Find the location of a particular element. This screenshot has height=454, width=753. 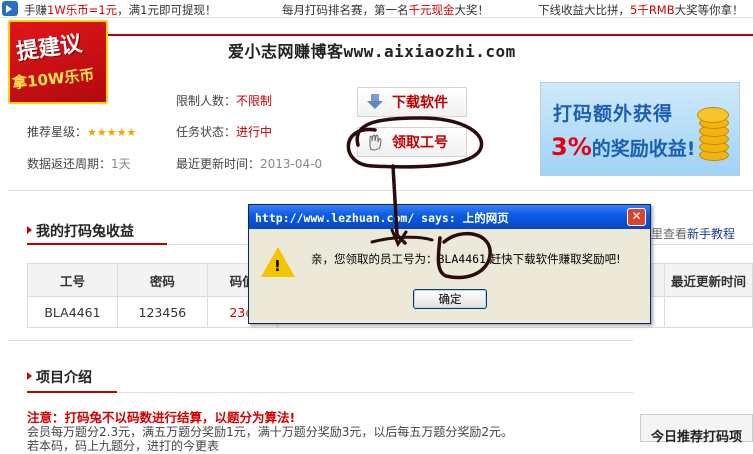

dialog-title: http://www.lezhuan.com/ says: 上的网页 is located at coordinates (382, 218).